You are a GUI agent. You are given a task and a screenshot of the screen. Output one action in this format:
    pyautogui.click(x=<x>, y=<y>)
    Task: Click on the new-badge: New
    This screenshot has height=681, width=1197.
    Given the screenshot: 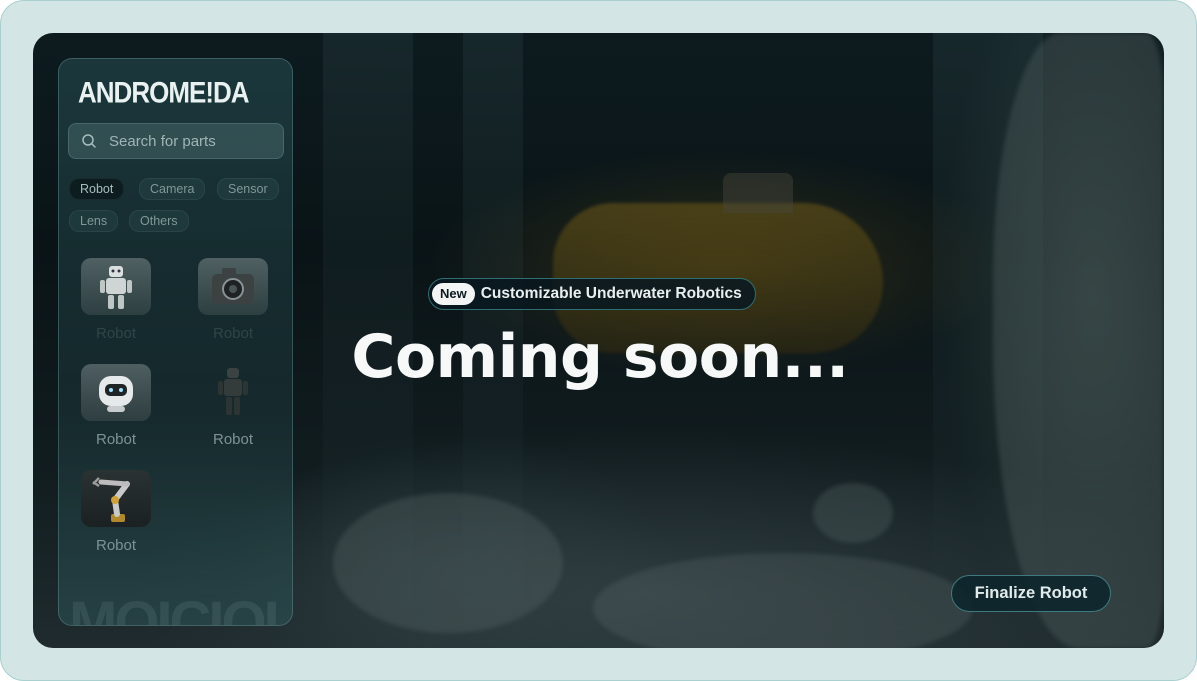 What is the action you would take?
    pyautogui.click(x=453, y=294)
    